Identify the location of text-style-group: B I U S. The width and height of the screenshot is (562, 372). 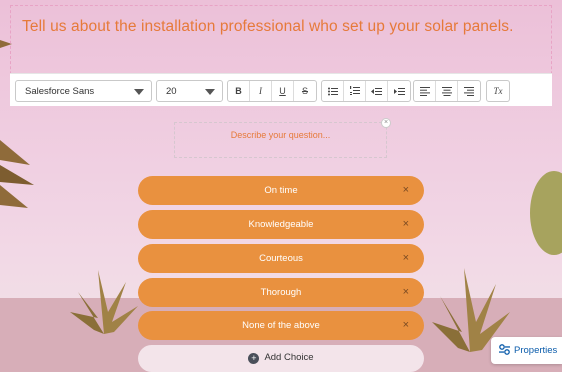
(272, 91).